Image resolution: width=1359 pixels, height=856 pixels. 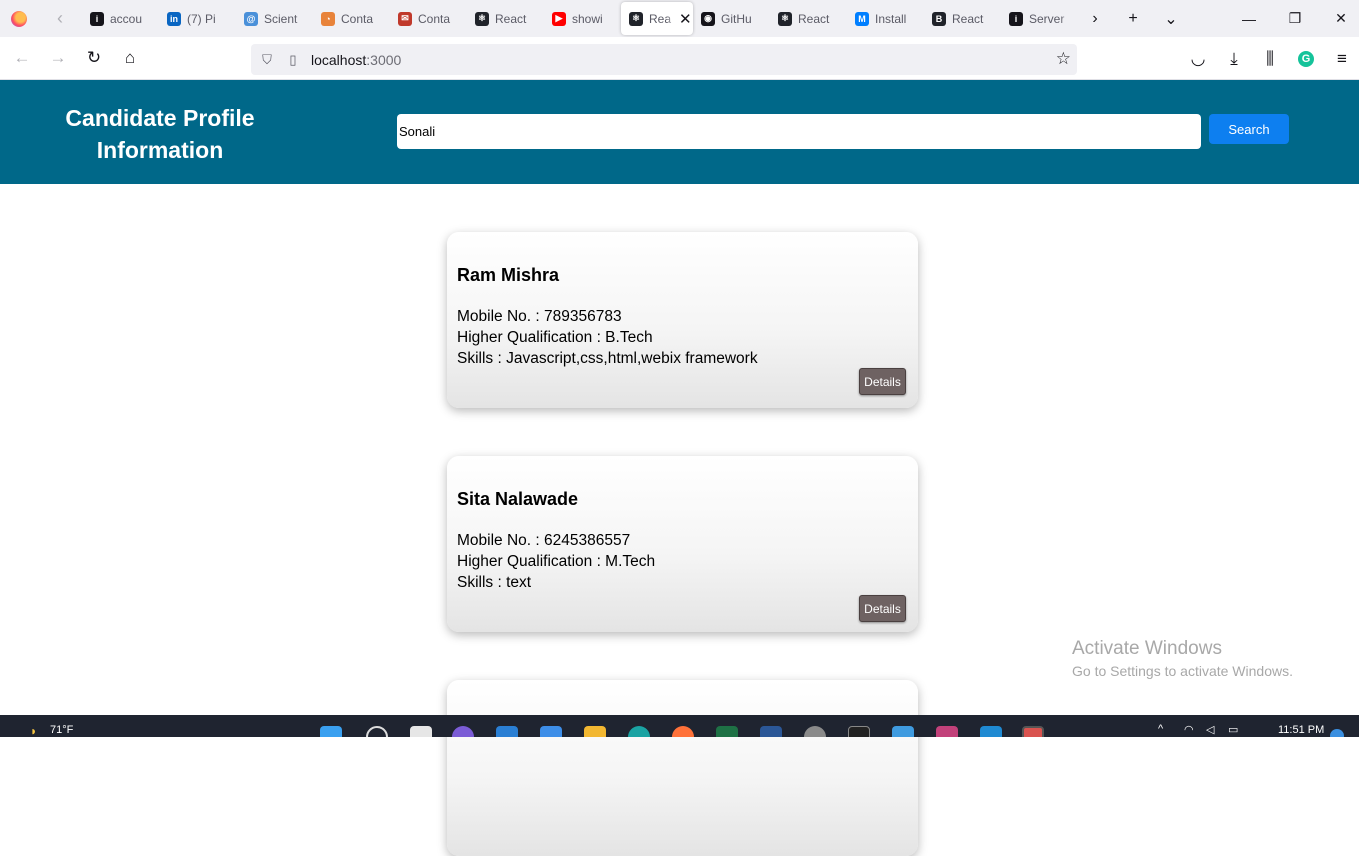 What do you see at coordinates (328, 18) in the screenshot?
I see `chart-pie-icon: ◔` at bounding box center [328, 18].